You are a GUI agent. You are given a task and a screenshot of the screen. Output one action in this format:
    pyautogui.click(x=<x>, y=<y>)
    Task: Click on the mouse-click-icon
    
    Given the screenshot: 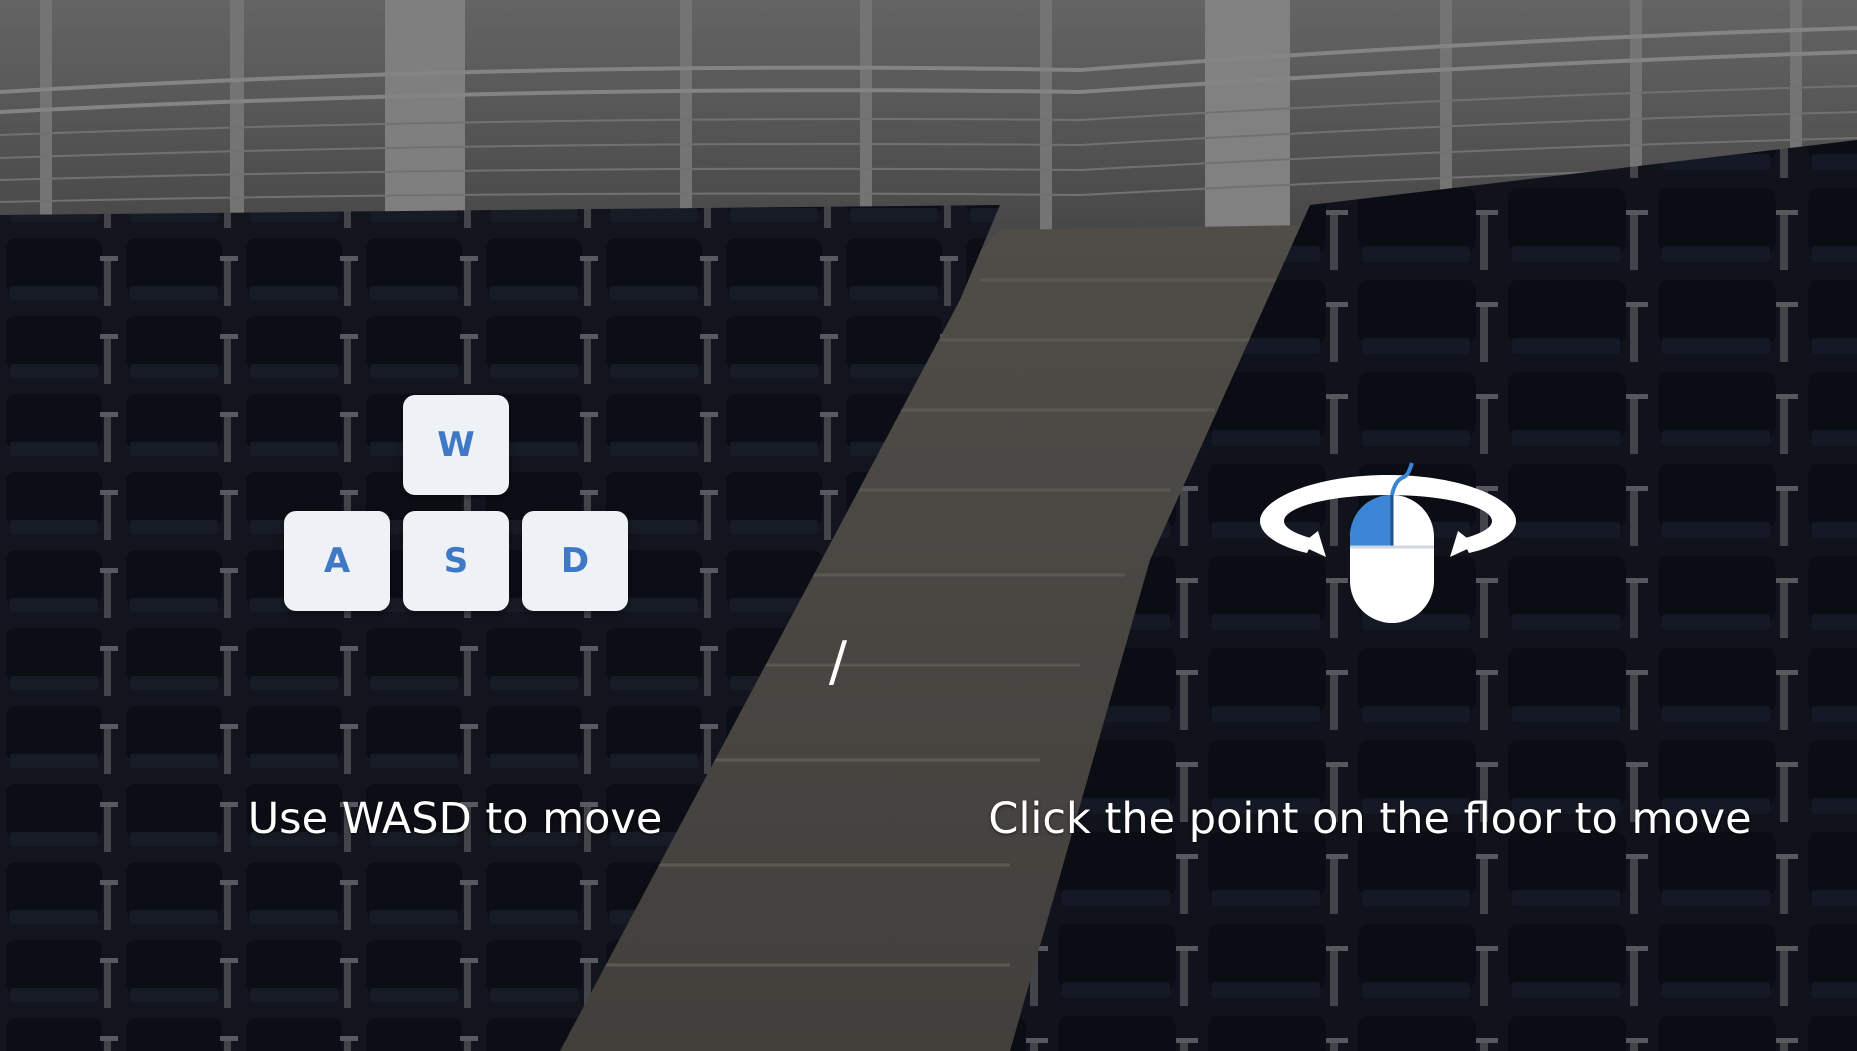 What is the action you would take?
    pyautogui.click(x=1388, y=542)
    